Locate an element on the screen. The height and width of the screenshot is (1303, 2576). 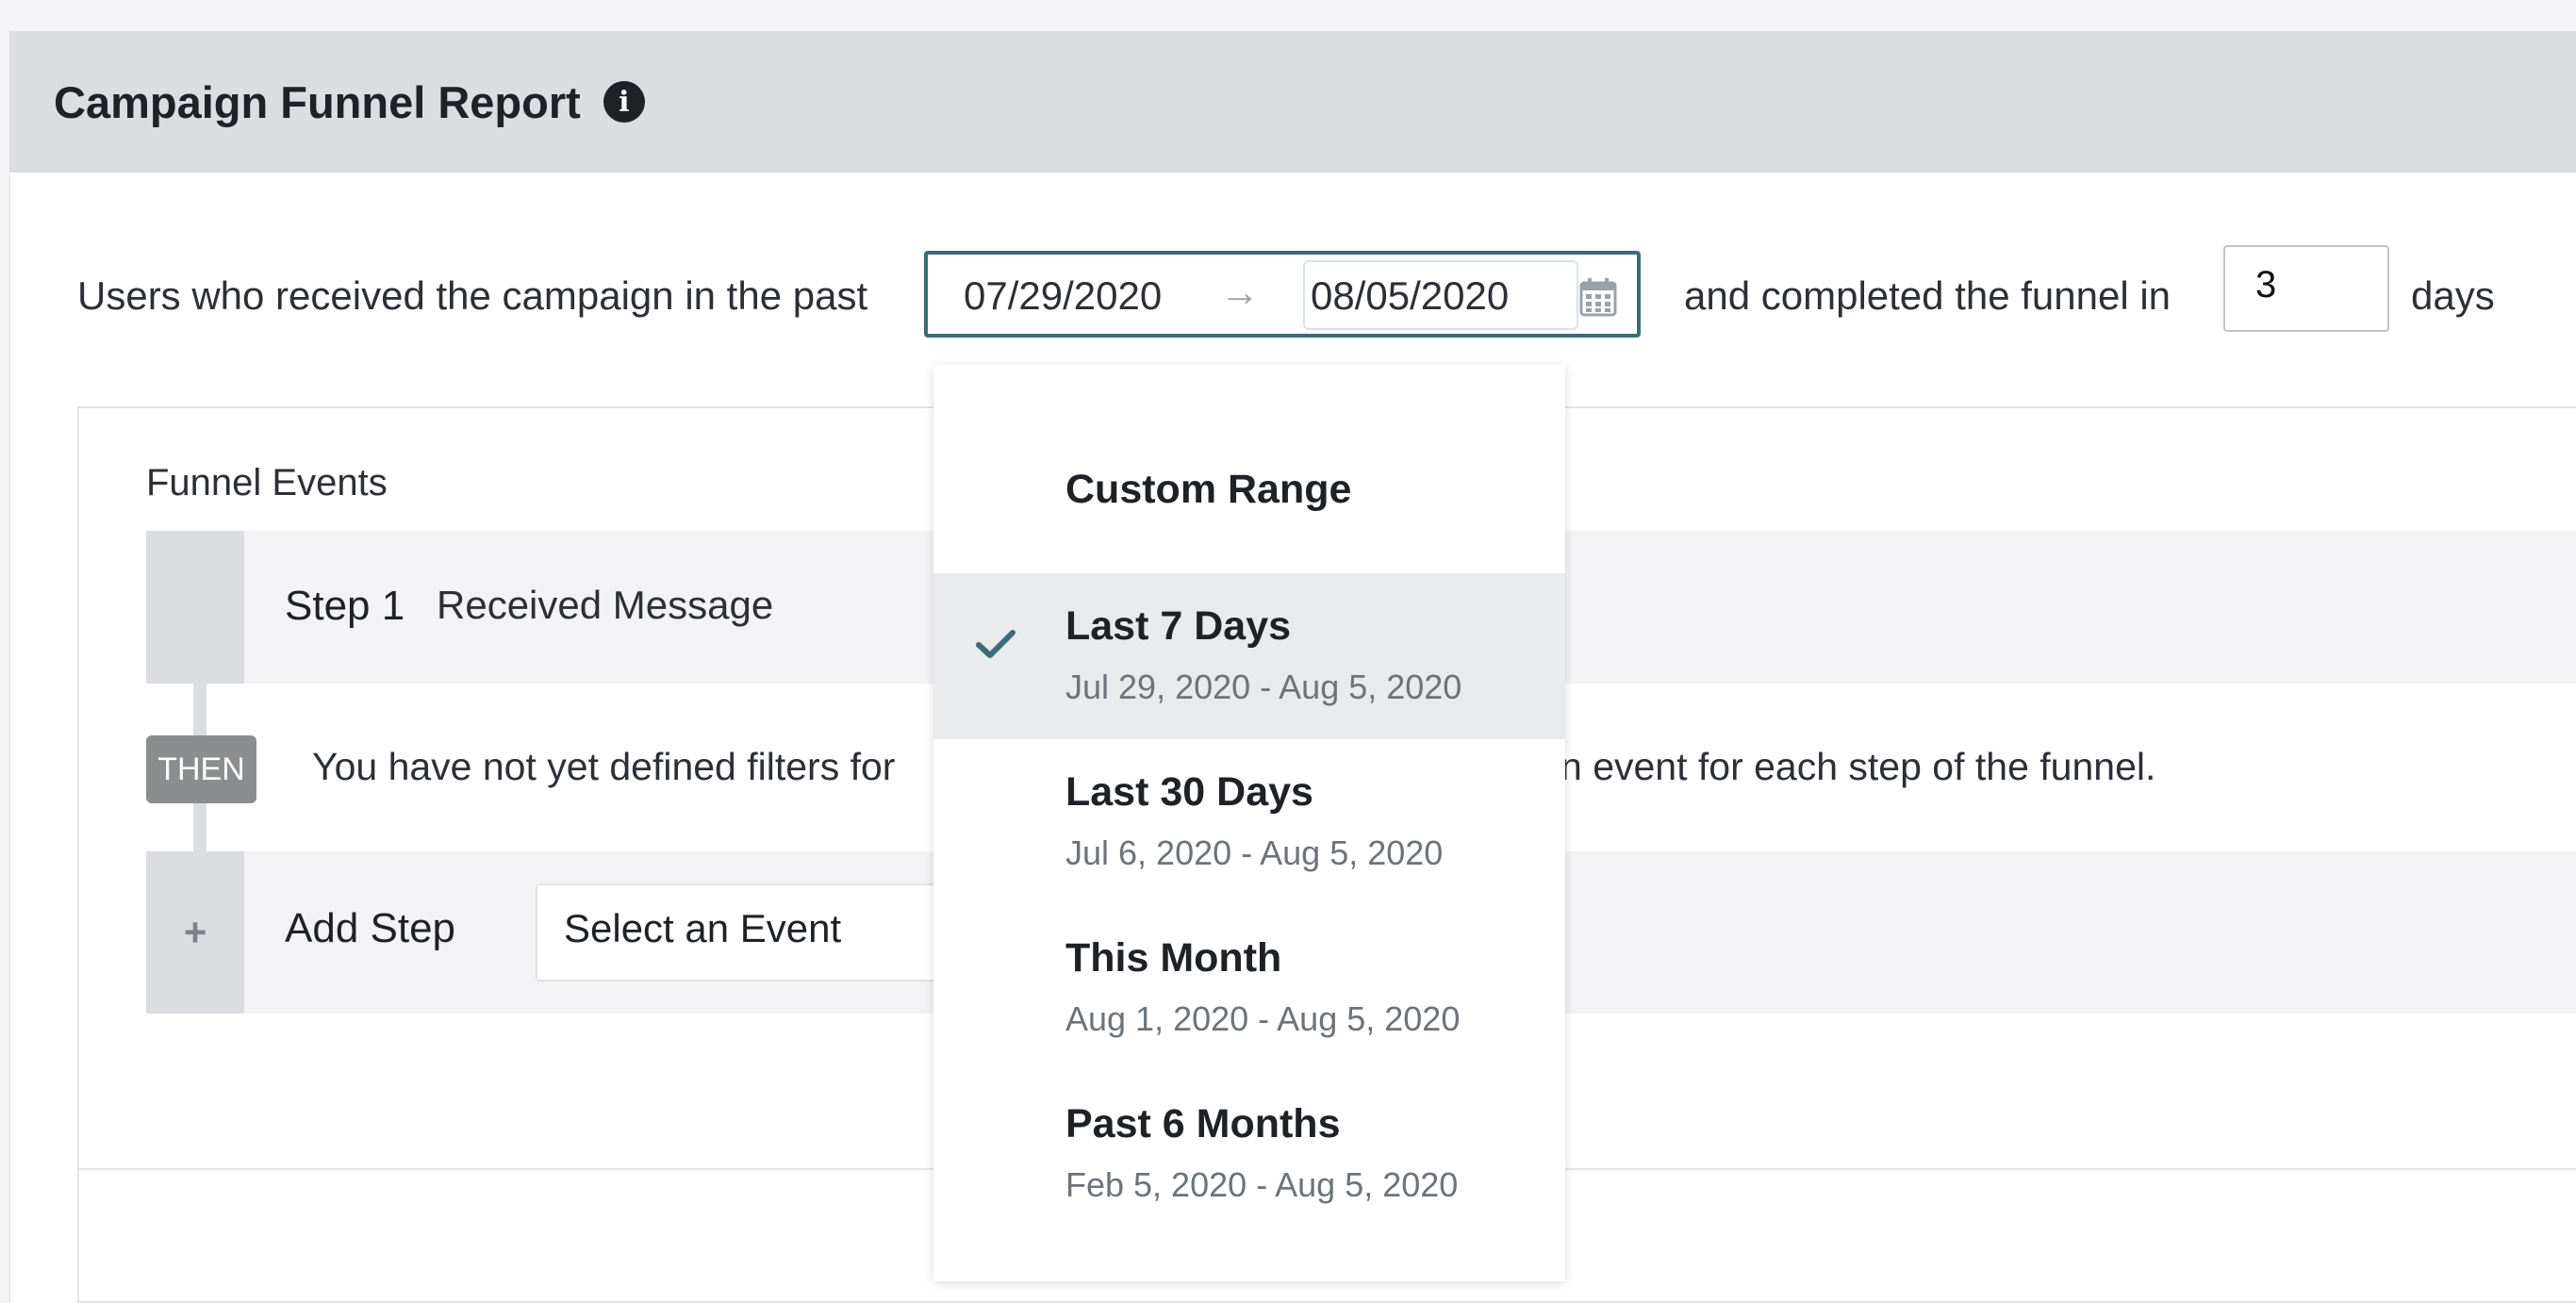
dropdown-item-custom-range: Custom Range is located at coordinates (1249, 469).